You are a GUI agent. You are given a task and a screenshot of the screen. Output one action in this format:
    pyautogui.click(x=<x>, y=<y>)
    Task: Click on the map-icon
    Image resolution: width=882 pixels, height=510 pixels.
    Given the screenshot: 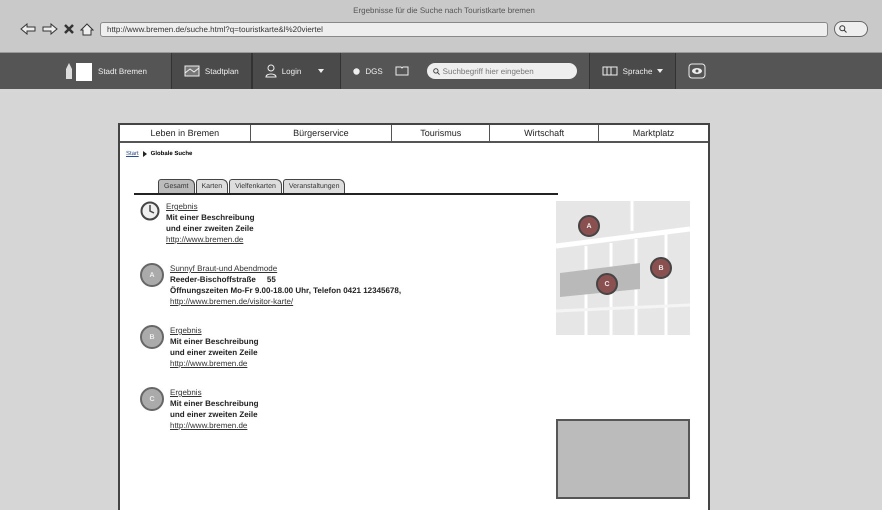 What is the action you would take?
    pyautogui.click(x=192, y=71)
    